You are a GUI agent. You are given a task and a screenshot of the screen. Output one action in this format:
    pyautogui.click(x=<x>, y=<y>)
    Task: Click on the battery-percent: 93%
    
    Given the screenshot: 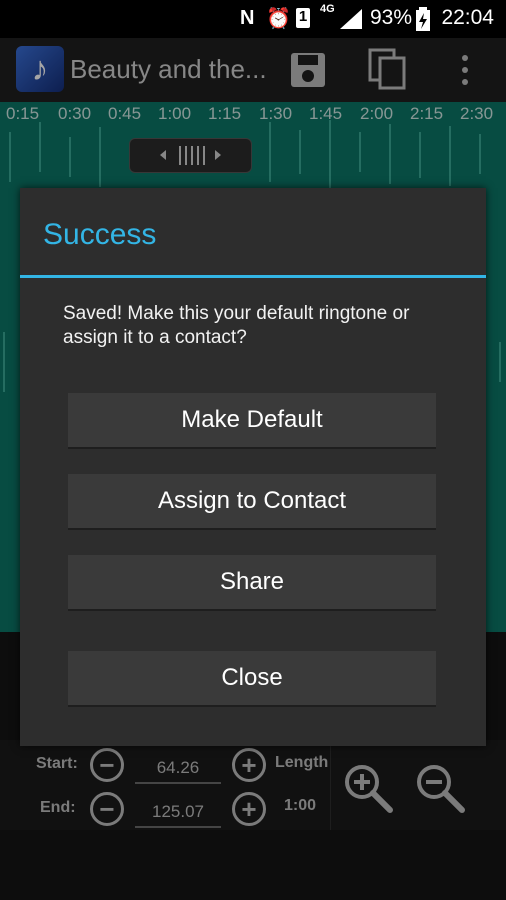 What is the action you would take?
    pyautogui.click(x=390, y=17)
    